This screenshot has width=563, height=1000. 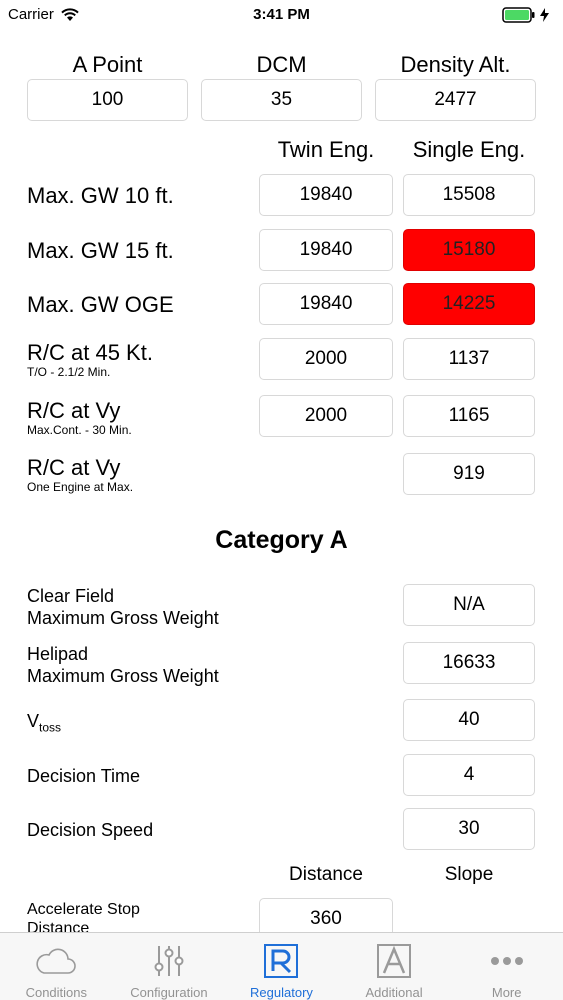 What do you see at coordinates (71, 596) in the screenshot?
I see `clear-field-line1: Clear Field` at bounding box center [71, 596].